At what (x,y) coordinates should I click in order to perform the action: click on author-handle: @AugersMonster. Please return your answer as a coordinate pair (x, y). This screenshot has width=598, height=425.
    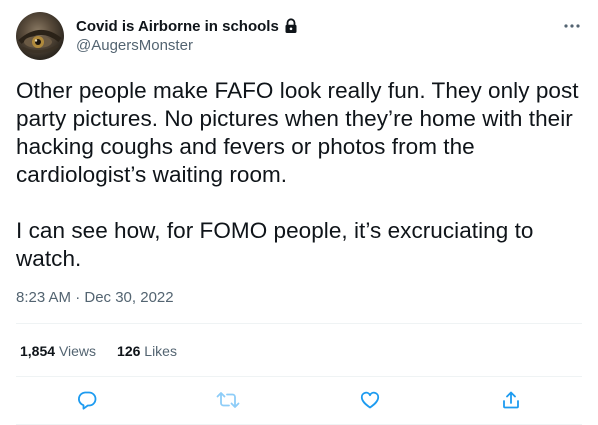
    Looking at the image, I should click on (134, 45).